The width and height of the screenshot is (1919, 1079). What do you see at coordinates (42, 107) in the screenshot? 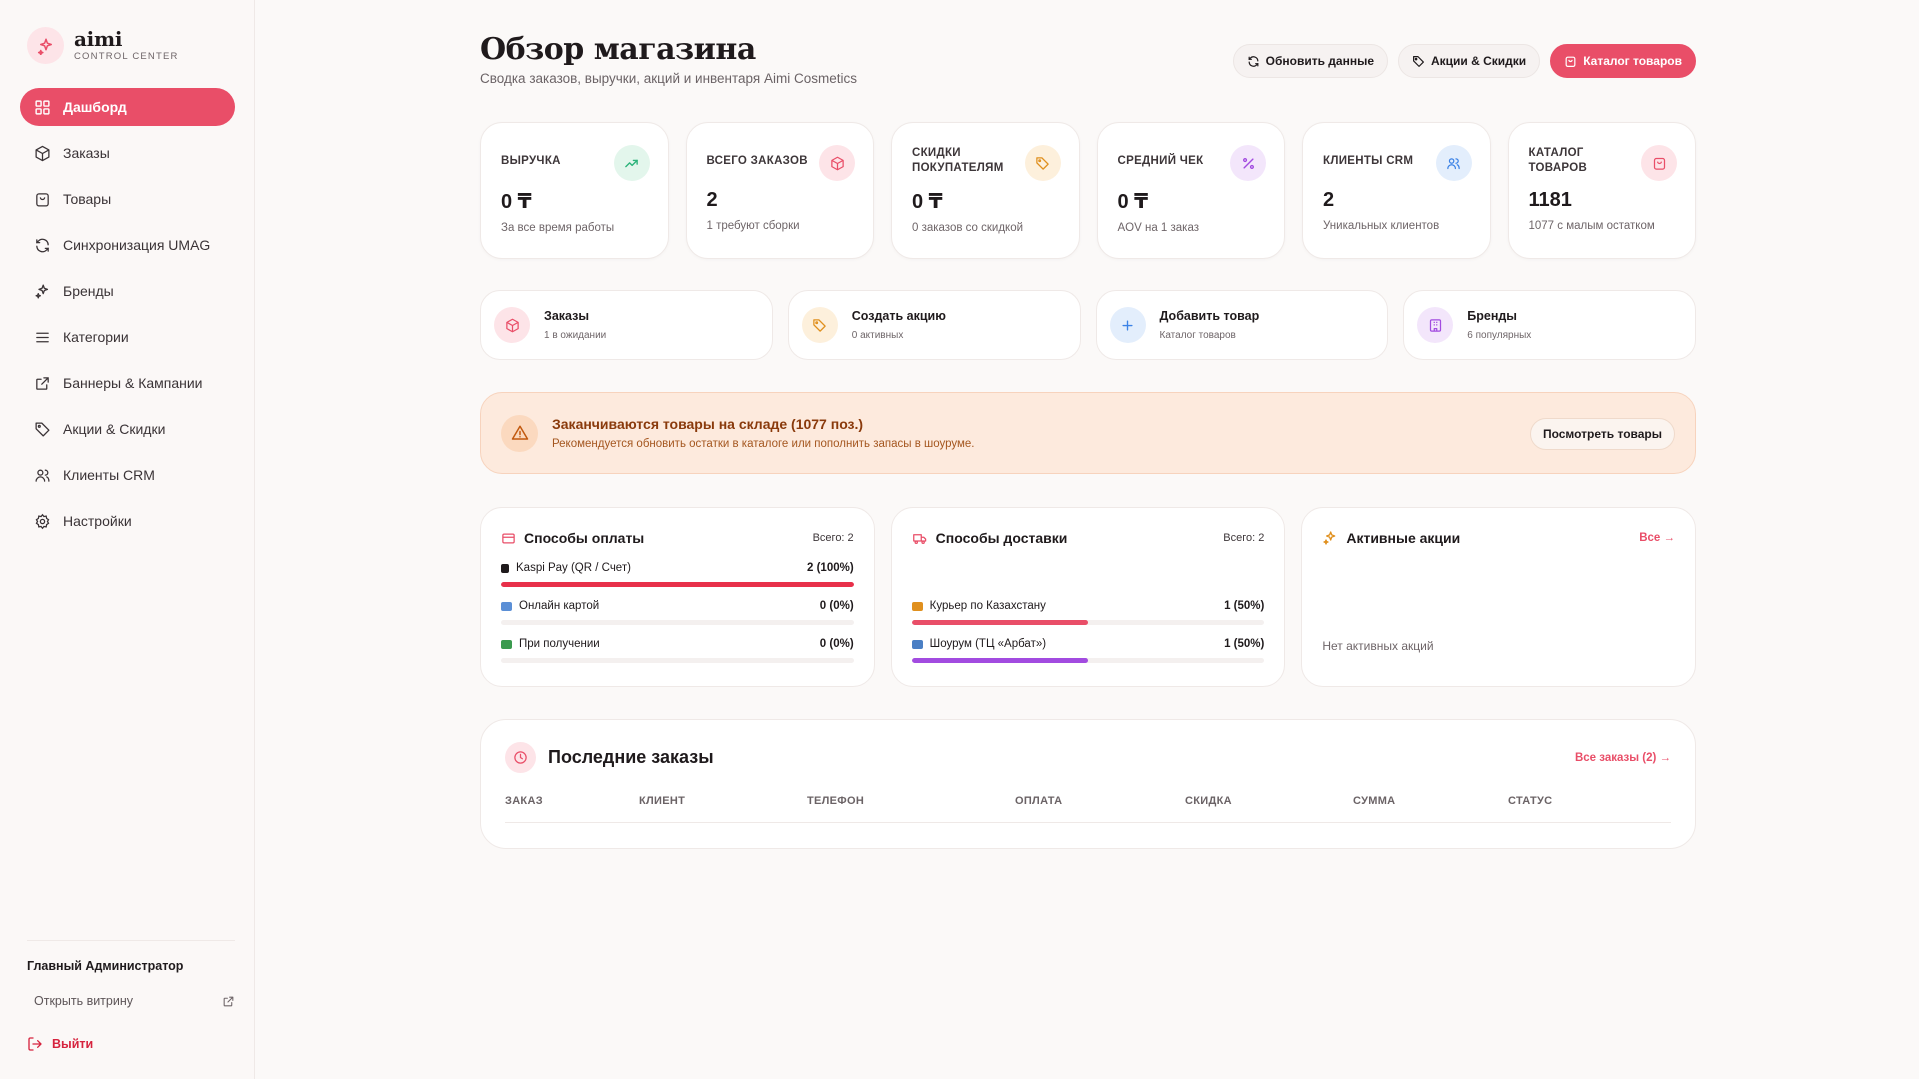
I see `dashboard-icon` at bounding box center [42, 107].